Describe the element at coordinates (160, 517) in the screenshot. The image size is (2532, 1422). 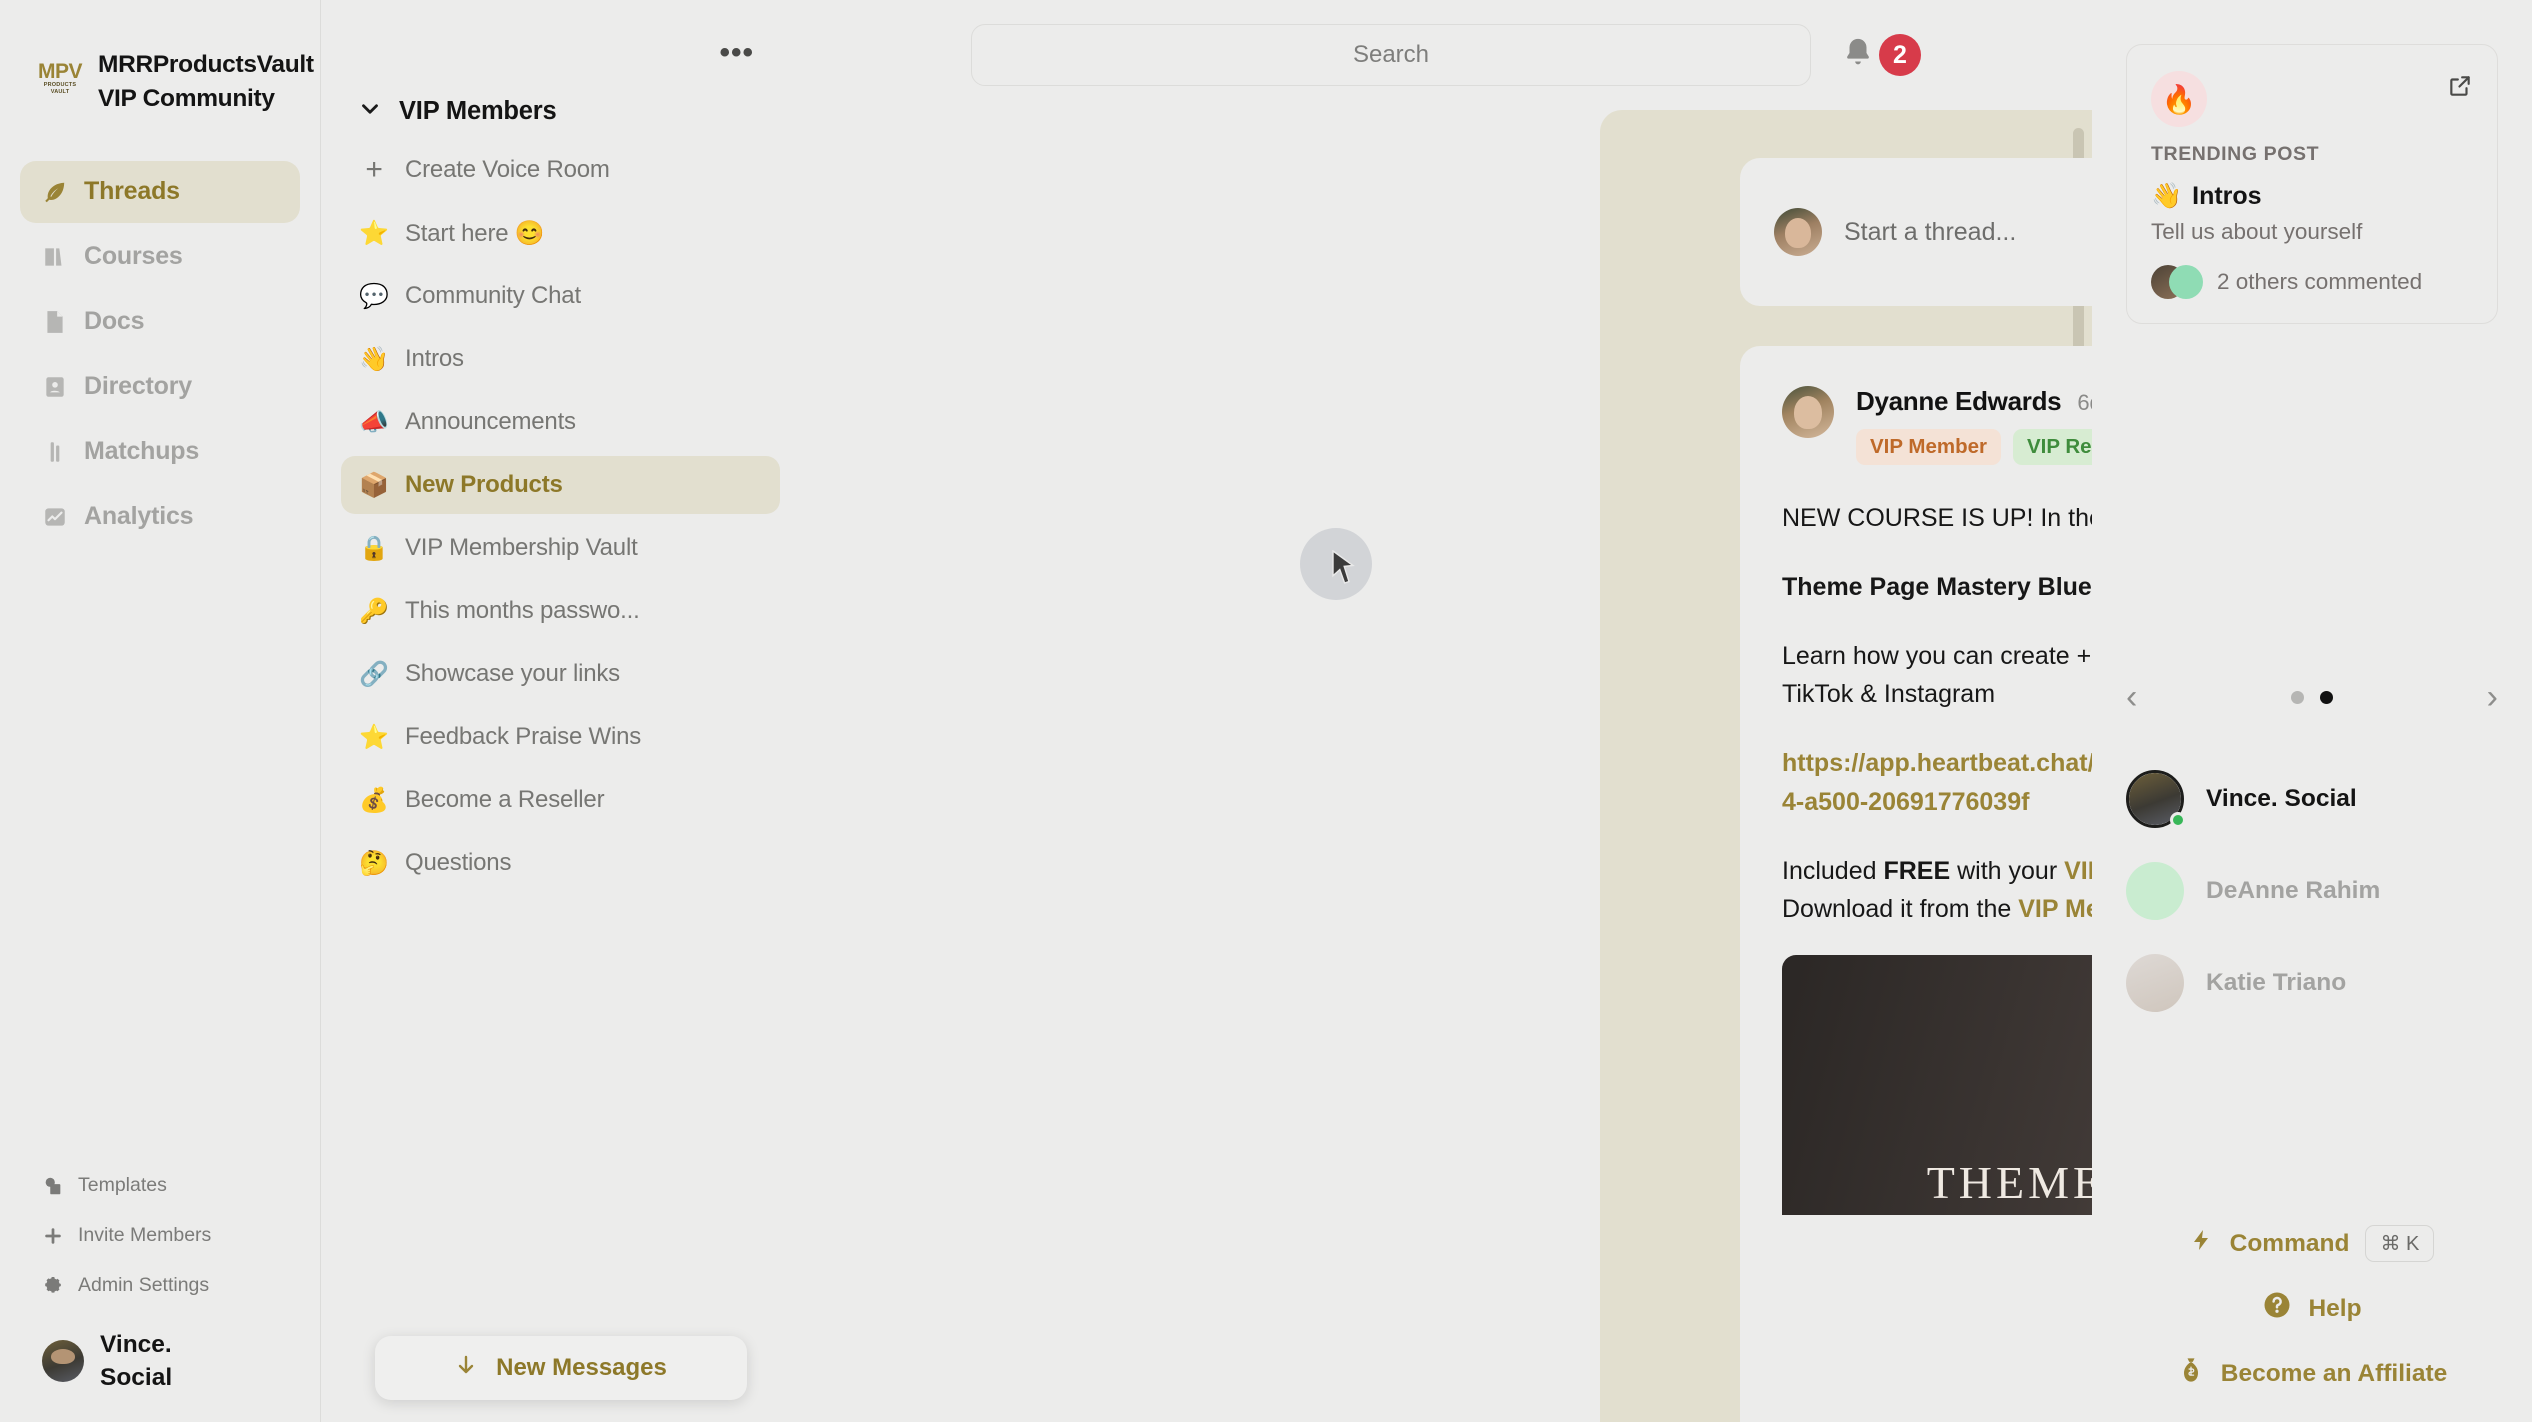
I see `sidebar-item-analytics: Analytics` at that location.